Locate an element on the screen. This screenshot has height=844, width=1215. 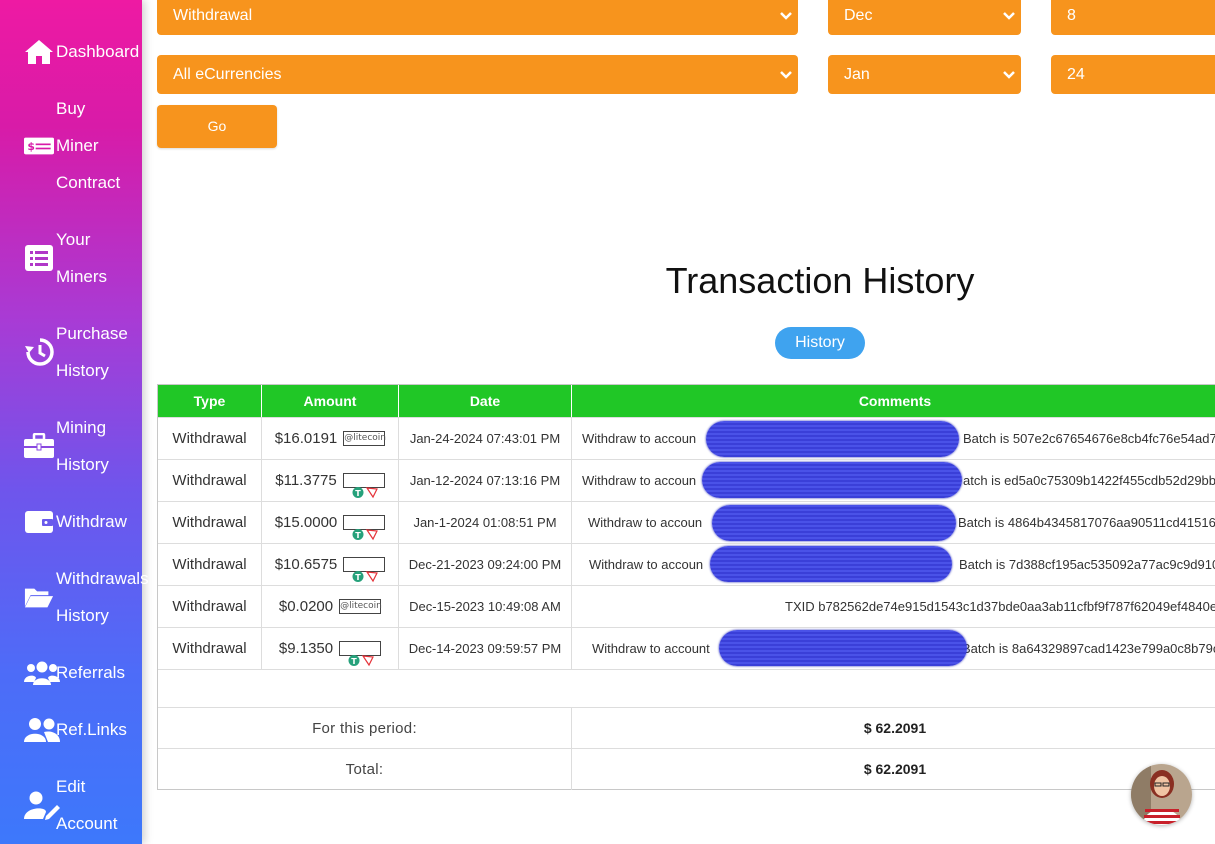
period-label: For this period: is located at coordinates (365, 728).